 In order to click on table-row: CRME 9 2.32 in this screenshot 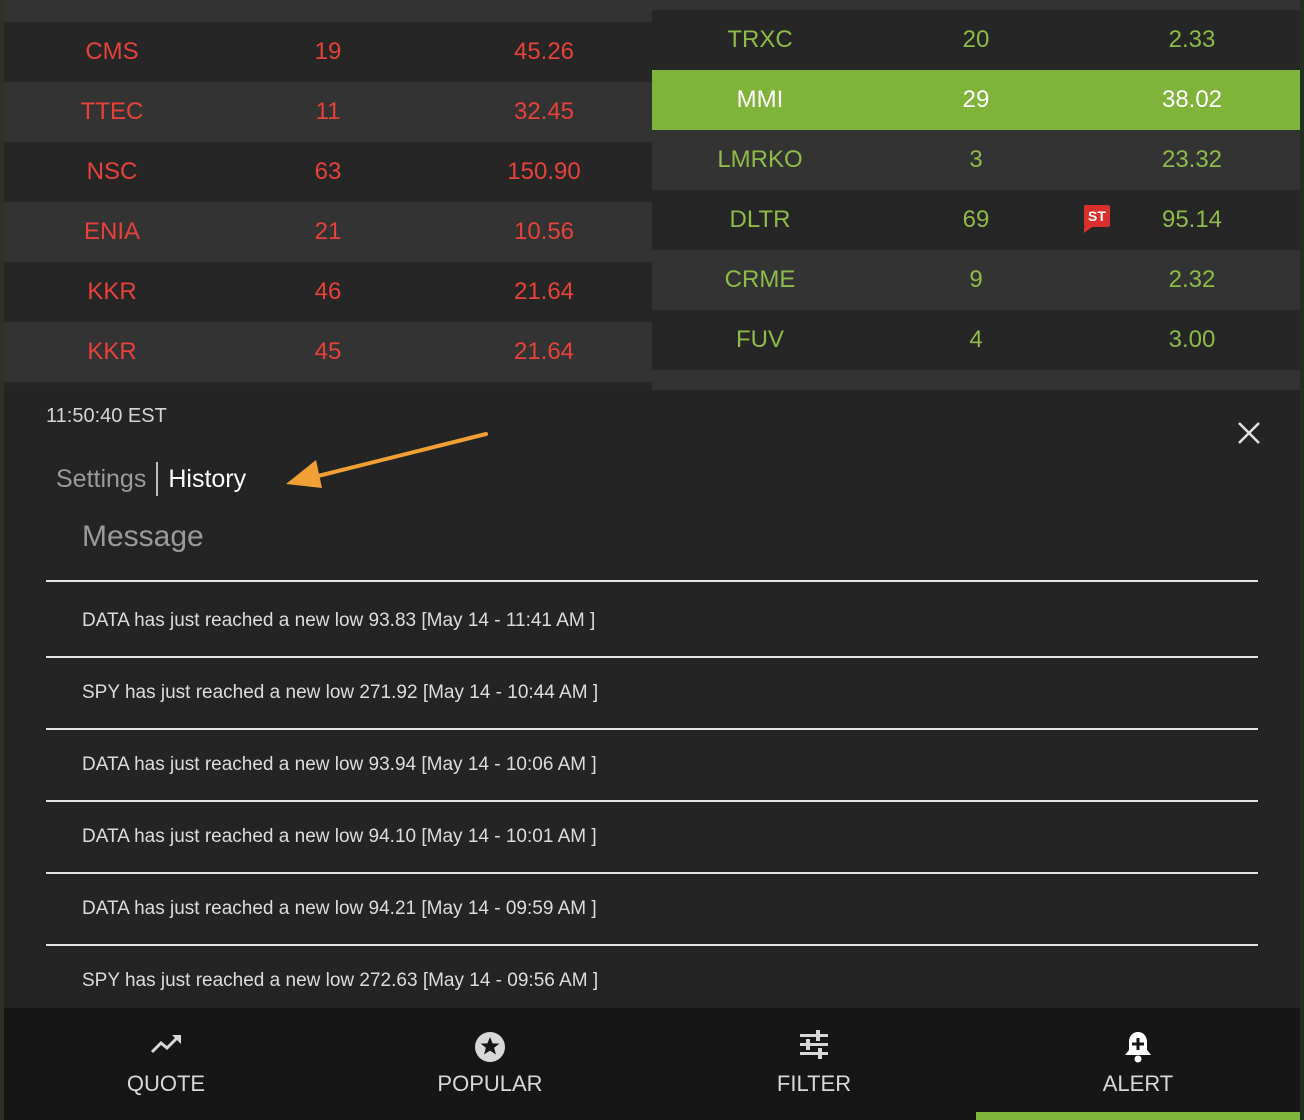, I will do `click(976, 280)`.